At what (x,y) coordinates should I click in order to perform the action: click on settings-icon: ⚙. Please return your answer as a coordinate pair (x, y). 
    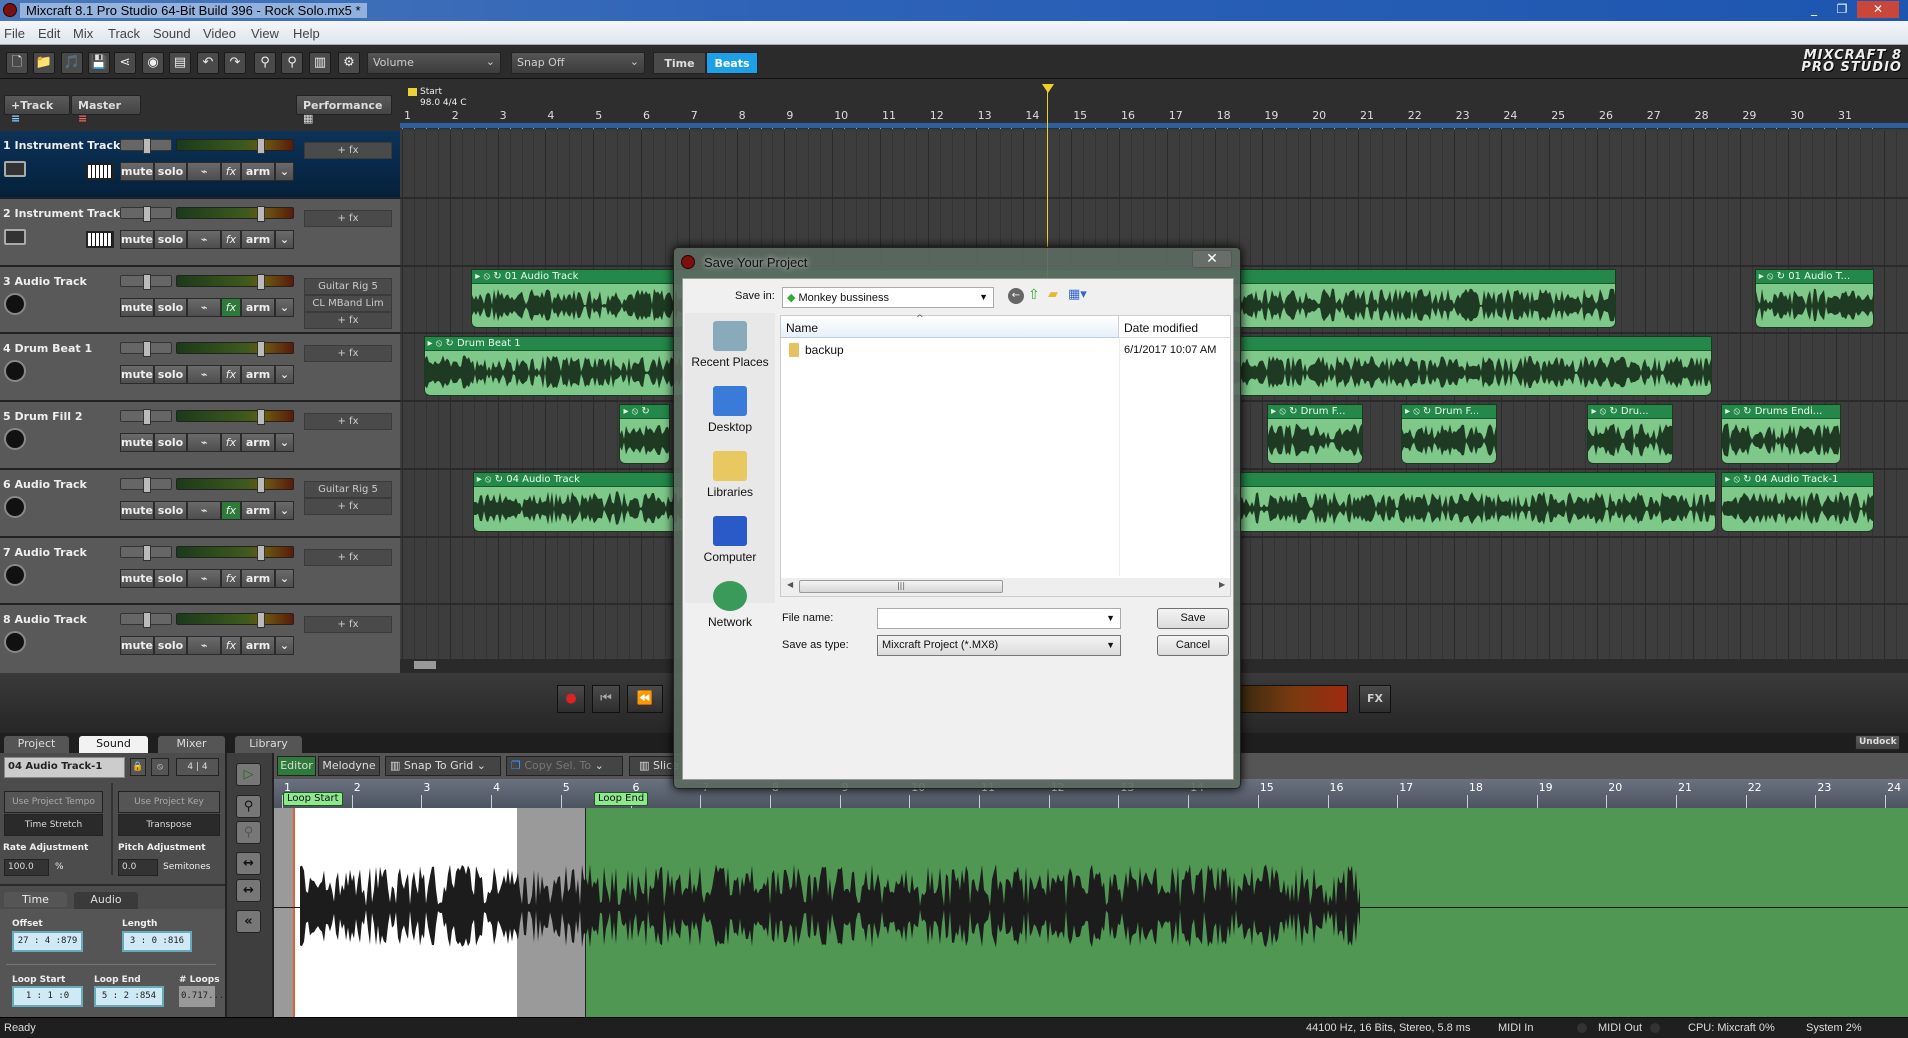
    Looking at the image, I should click on (349, 63).